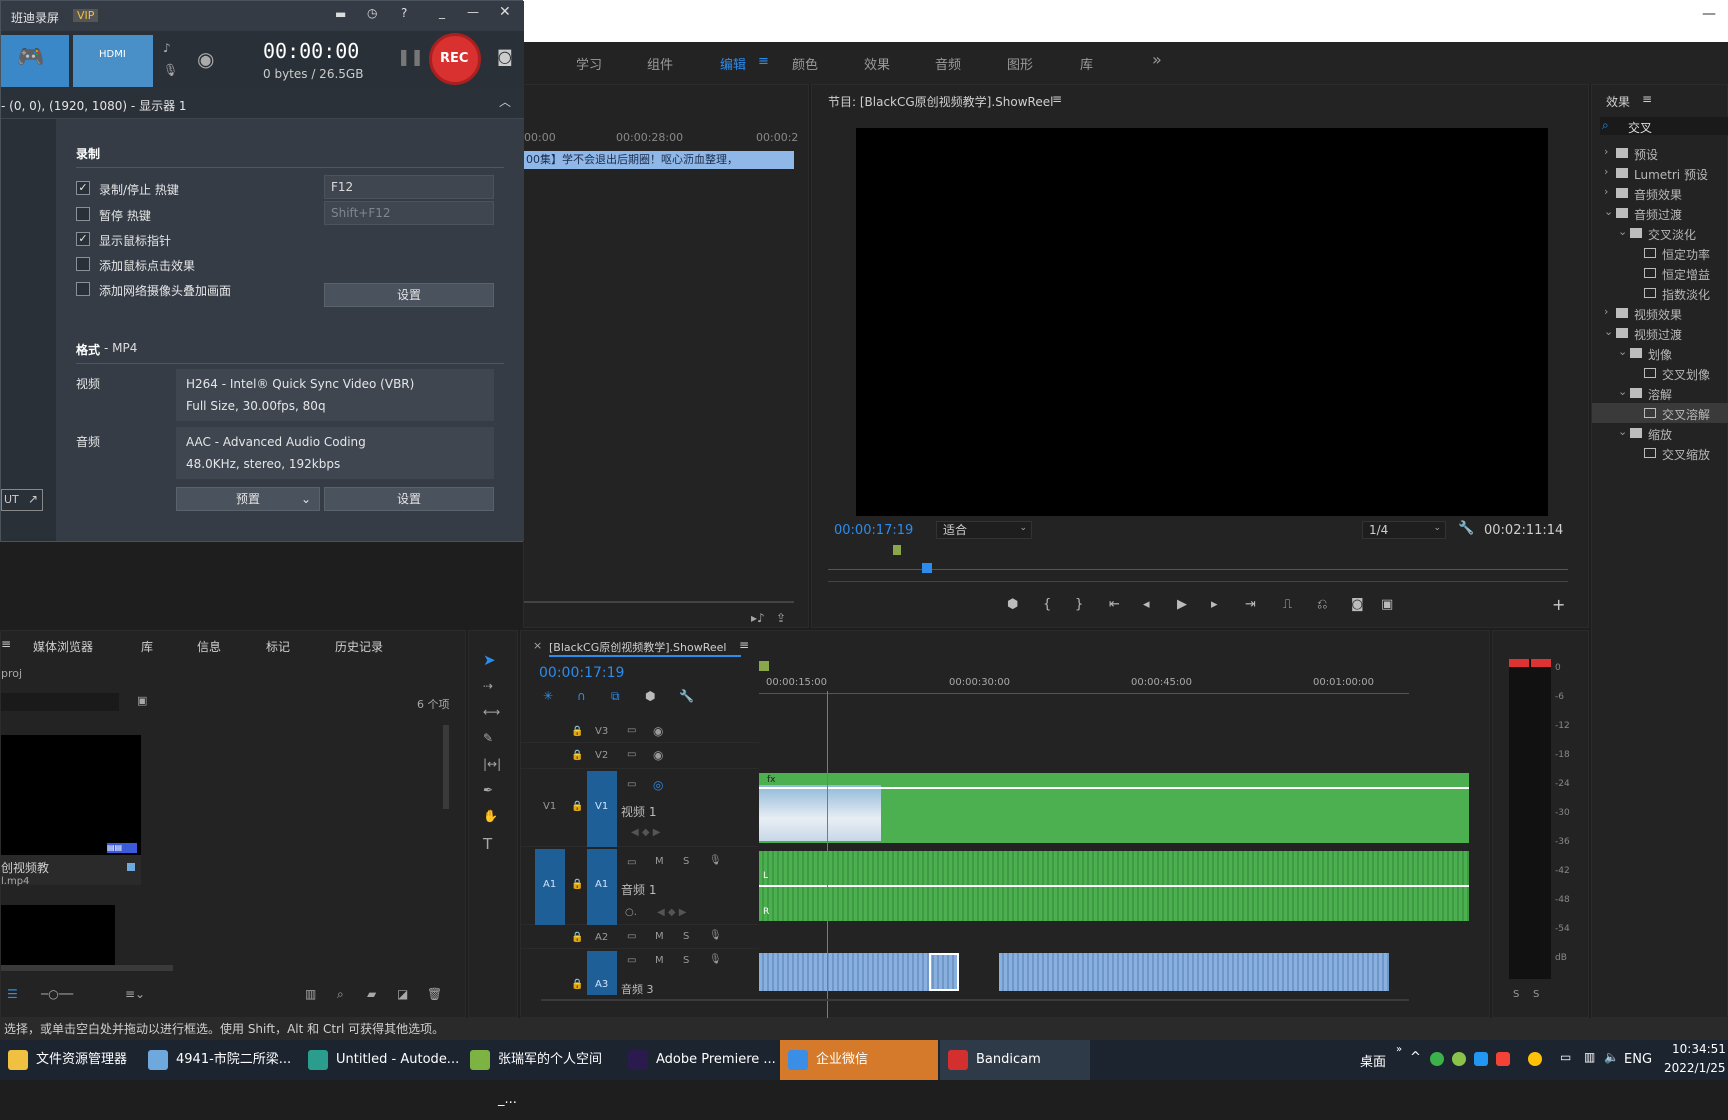  Describe the element at coordinates (209, 646) in the screenshot. I see `tab-info: 信息` at that location.